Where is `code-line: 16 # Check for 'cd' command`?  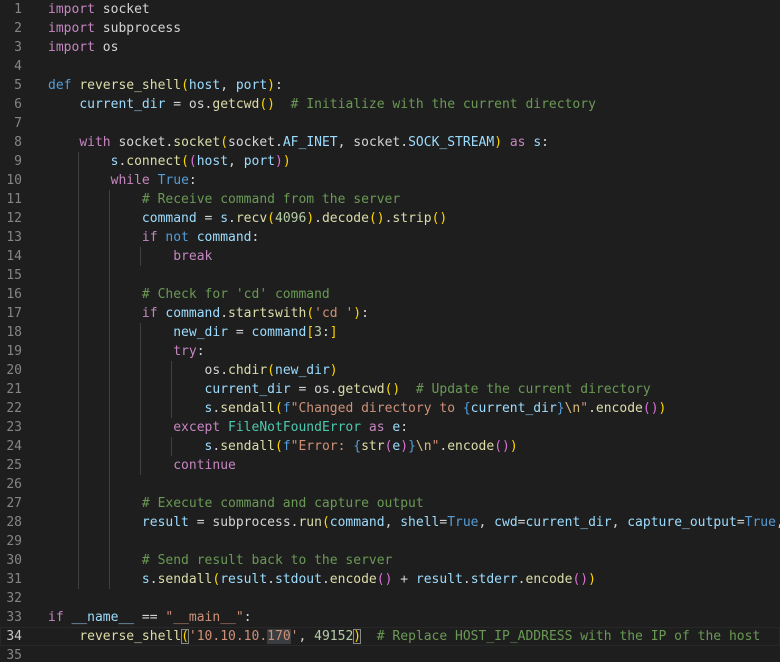
code-line: 16 # Check for 'cd' command is located at coordinates (390, 294).